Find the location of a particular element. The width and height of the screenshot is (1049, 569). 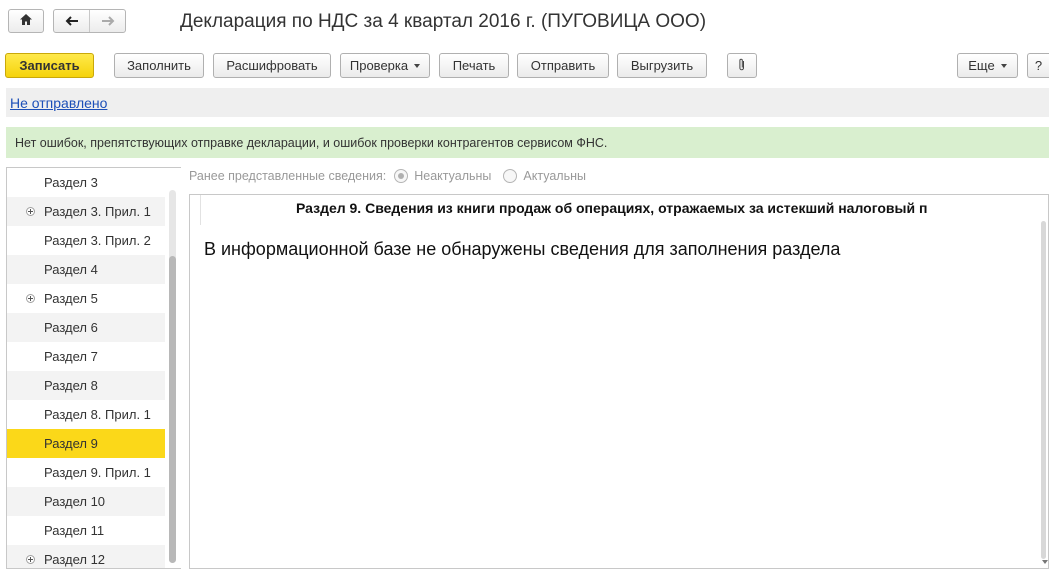

sidebar-item-section: Раздел 9. Прил. 1 is located at coordinates (86, 472).